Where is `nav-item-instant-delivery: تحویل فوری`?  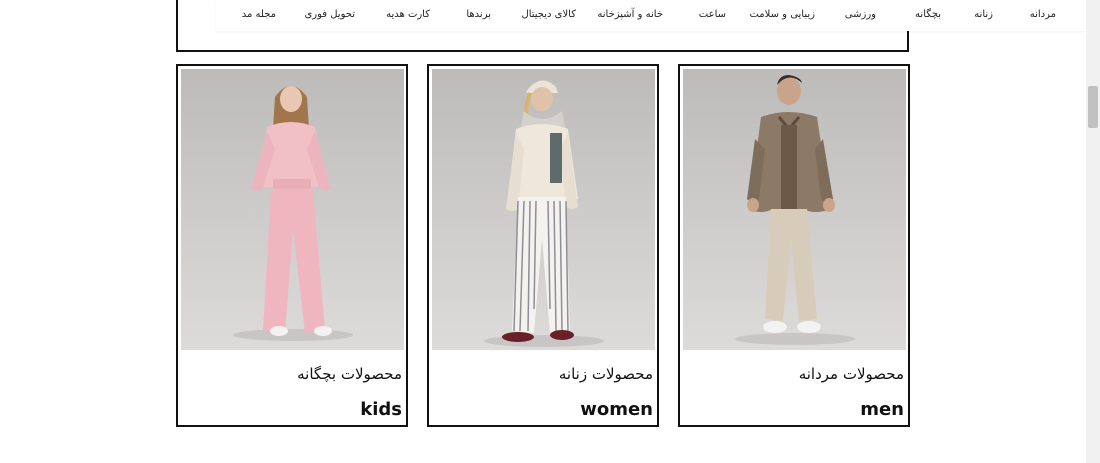
nav-item-instant-delivery: تحویل فوری is located at coordinates (329, 14).